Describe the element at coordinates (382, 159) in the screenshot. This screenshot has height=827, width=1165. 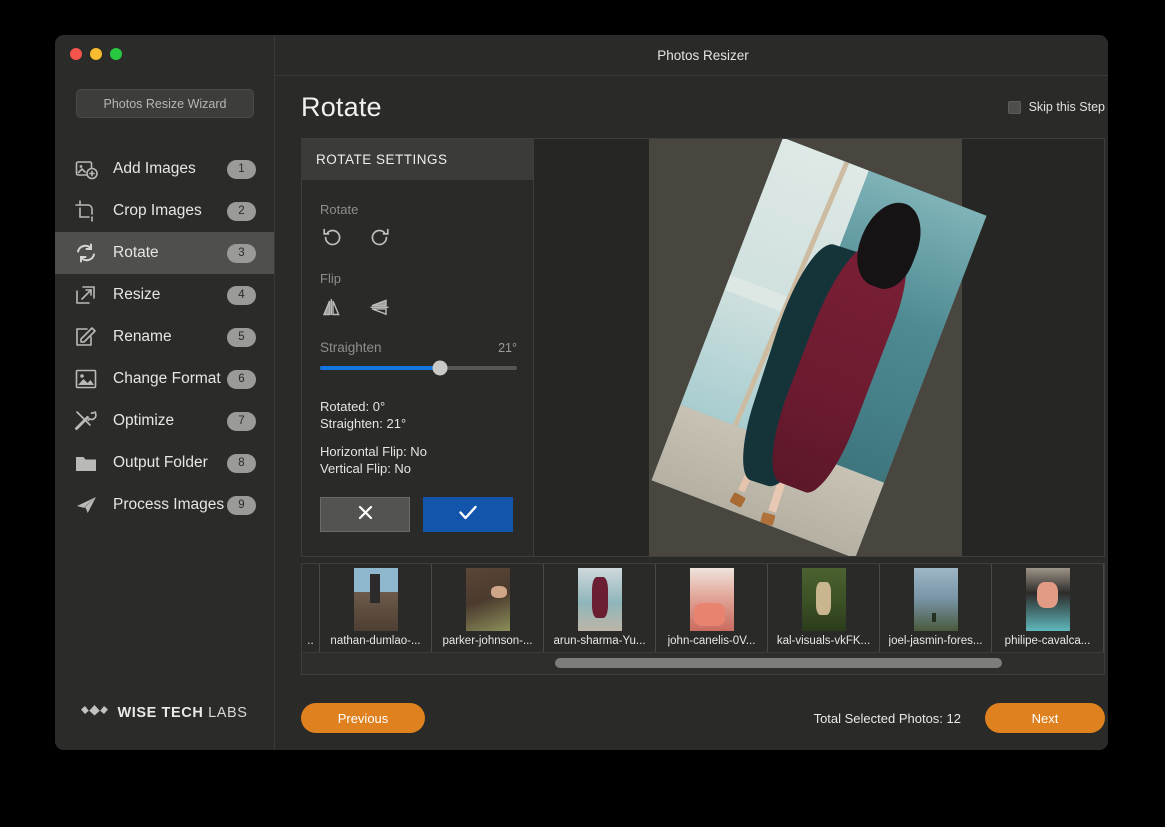
I see `settings-panel-title: ROTATE SETTINGS` at that location.